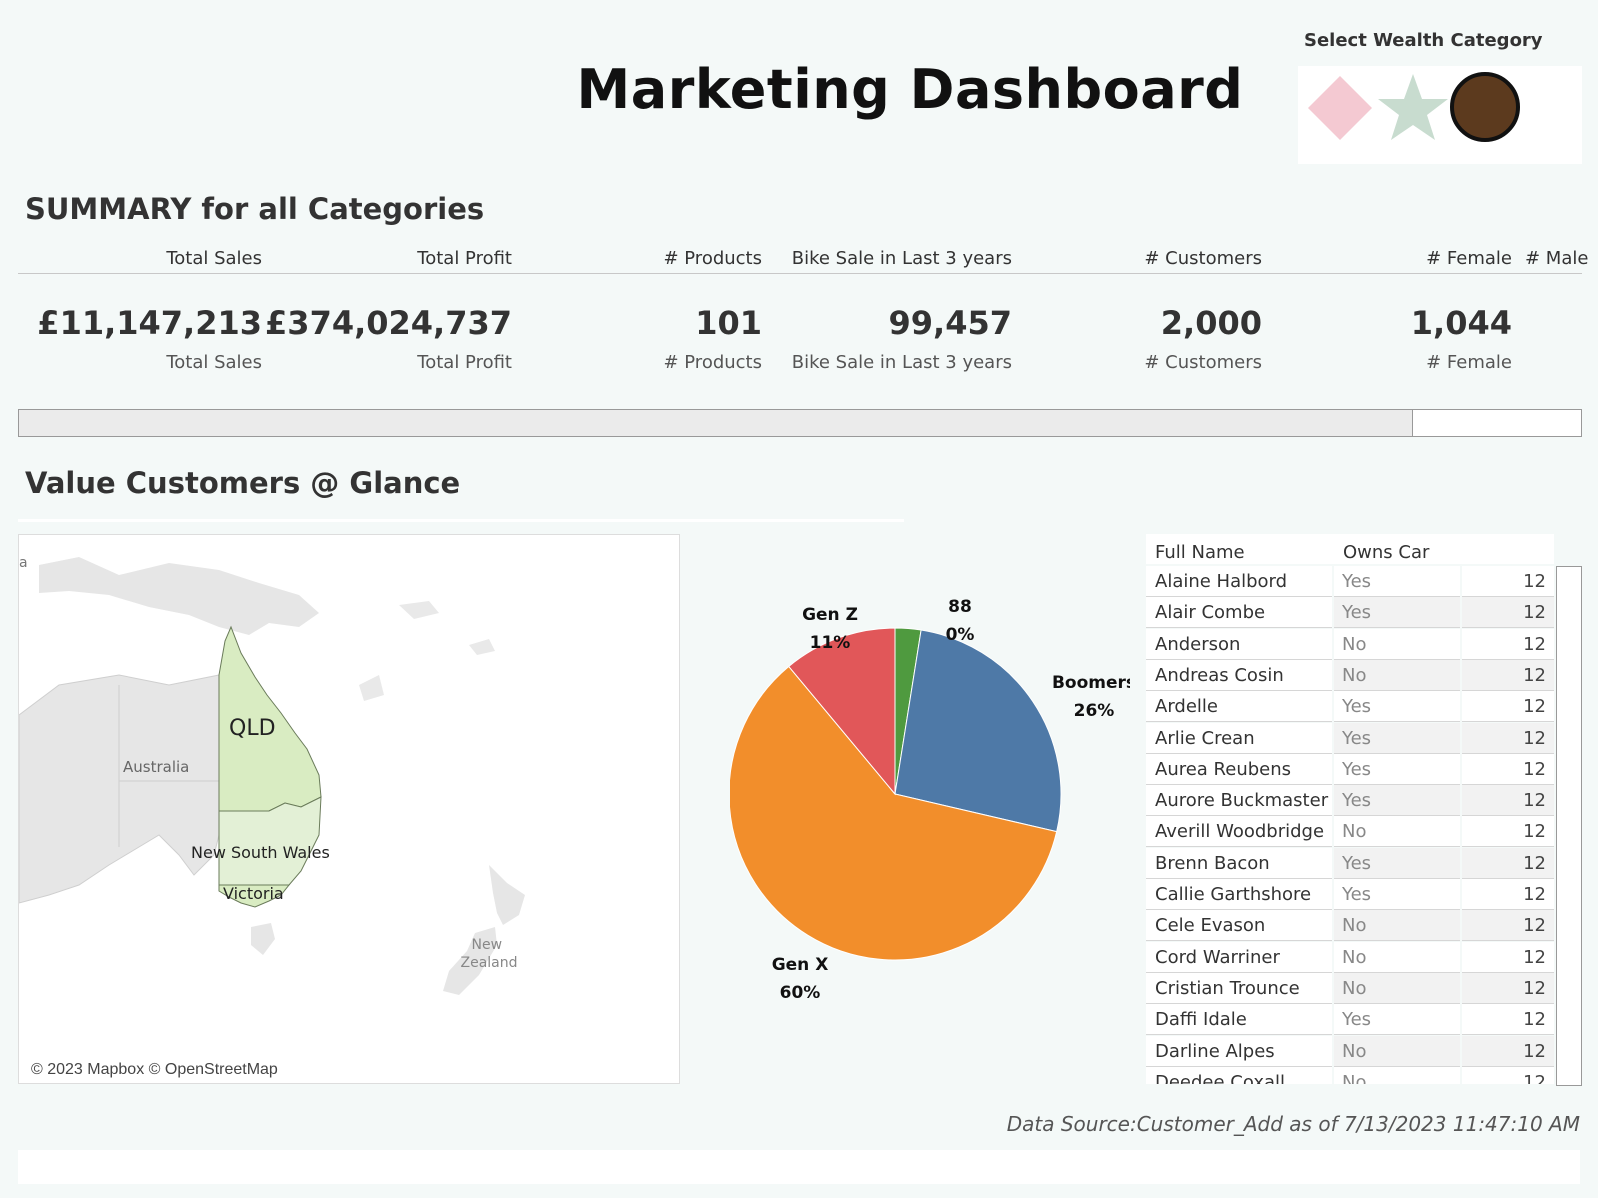 Image resolution: width=1598 pixels, height=1198 pixels. What do you see at coordinates (1239, 675) in the screenshot?
I see `cell-full-name: Andreas Cosin` at bounding box center [1239, 675].